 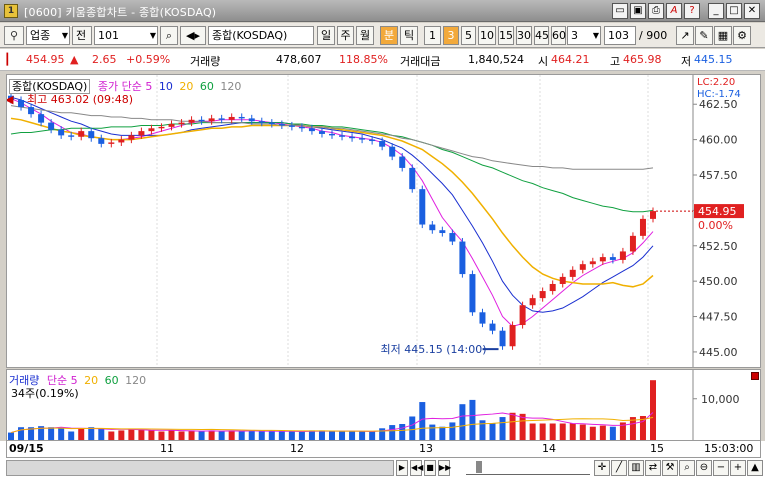 What do you see at coordinates (299, 59) in the screenshot?
I see `volume-value: 478,607` at bounding box center [299, 59].